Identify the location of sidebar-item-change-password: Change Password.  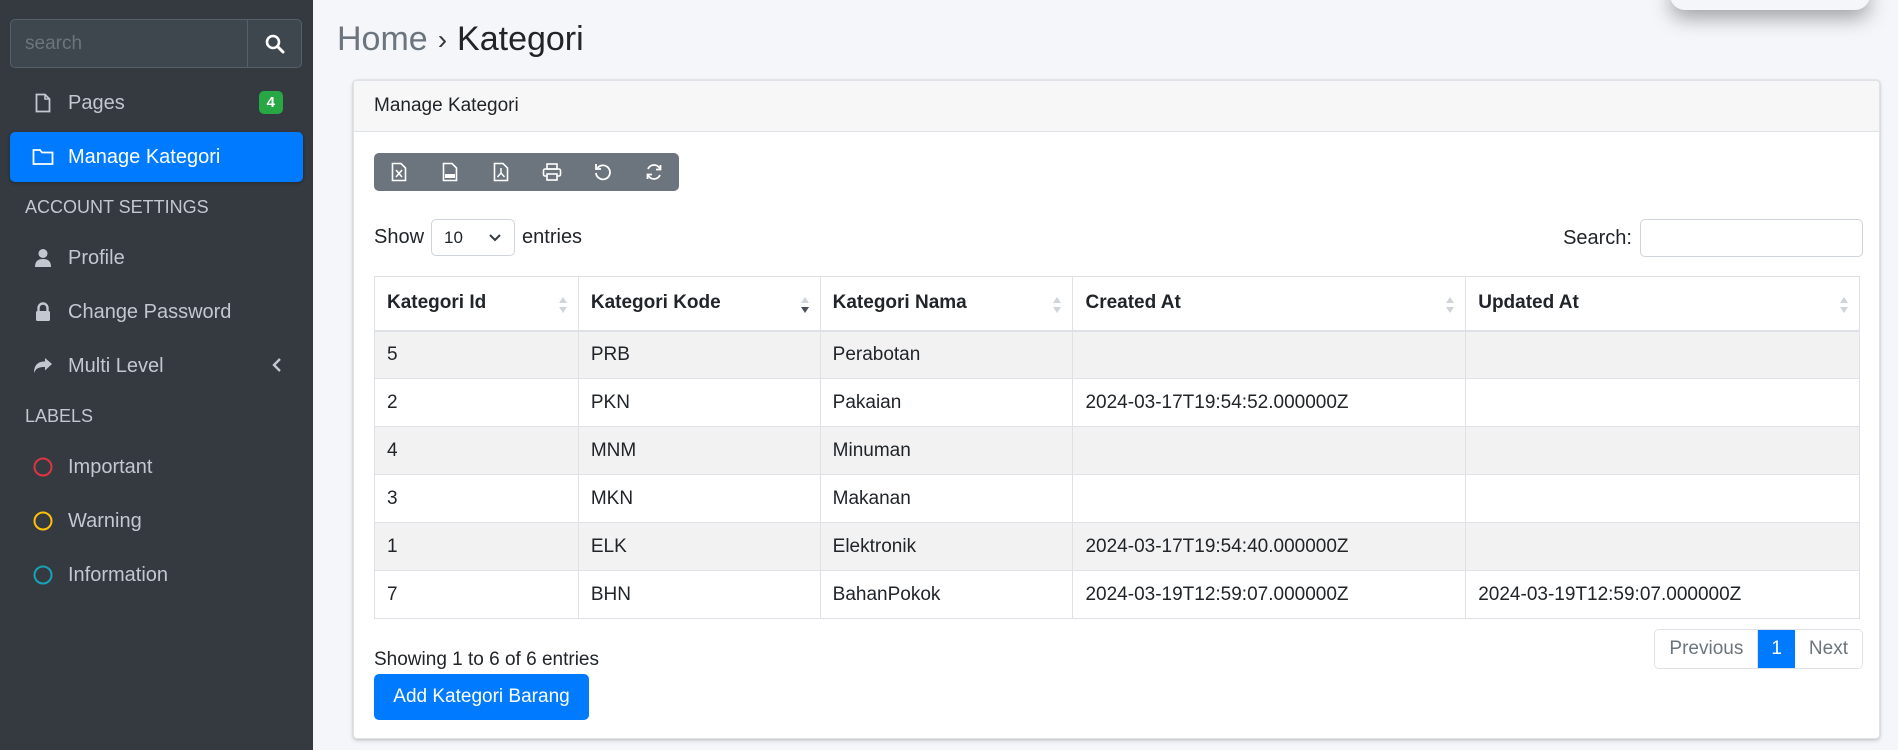
(156, 312).